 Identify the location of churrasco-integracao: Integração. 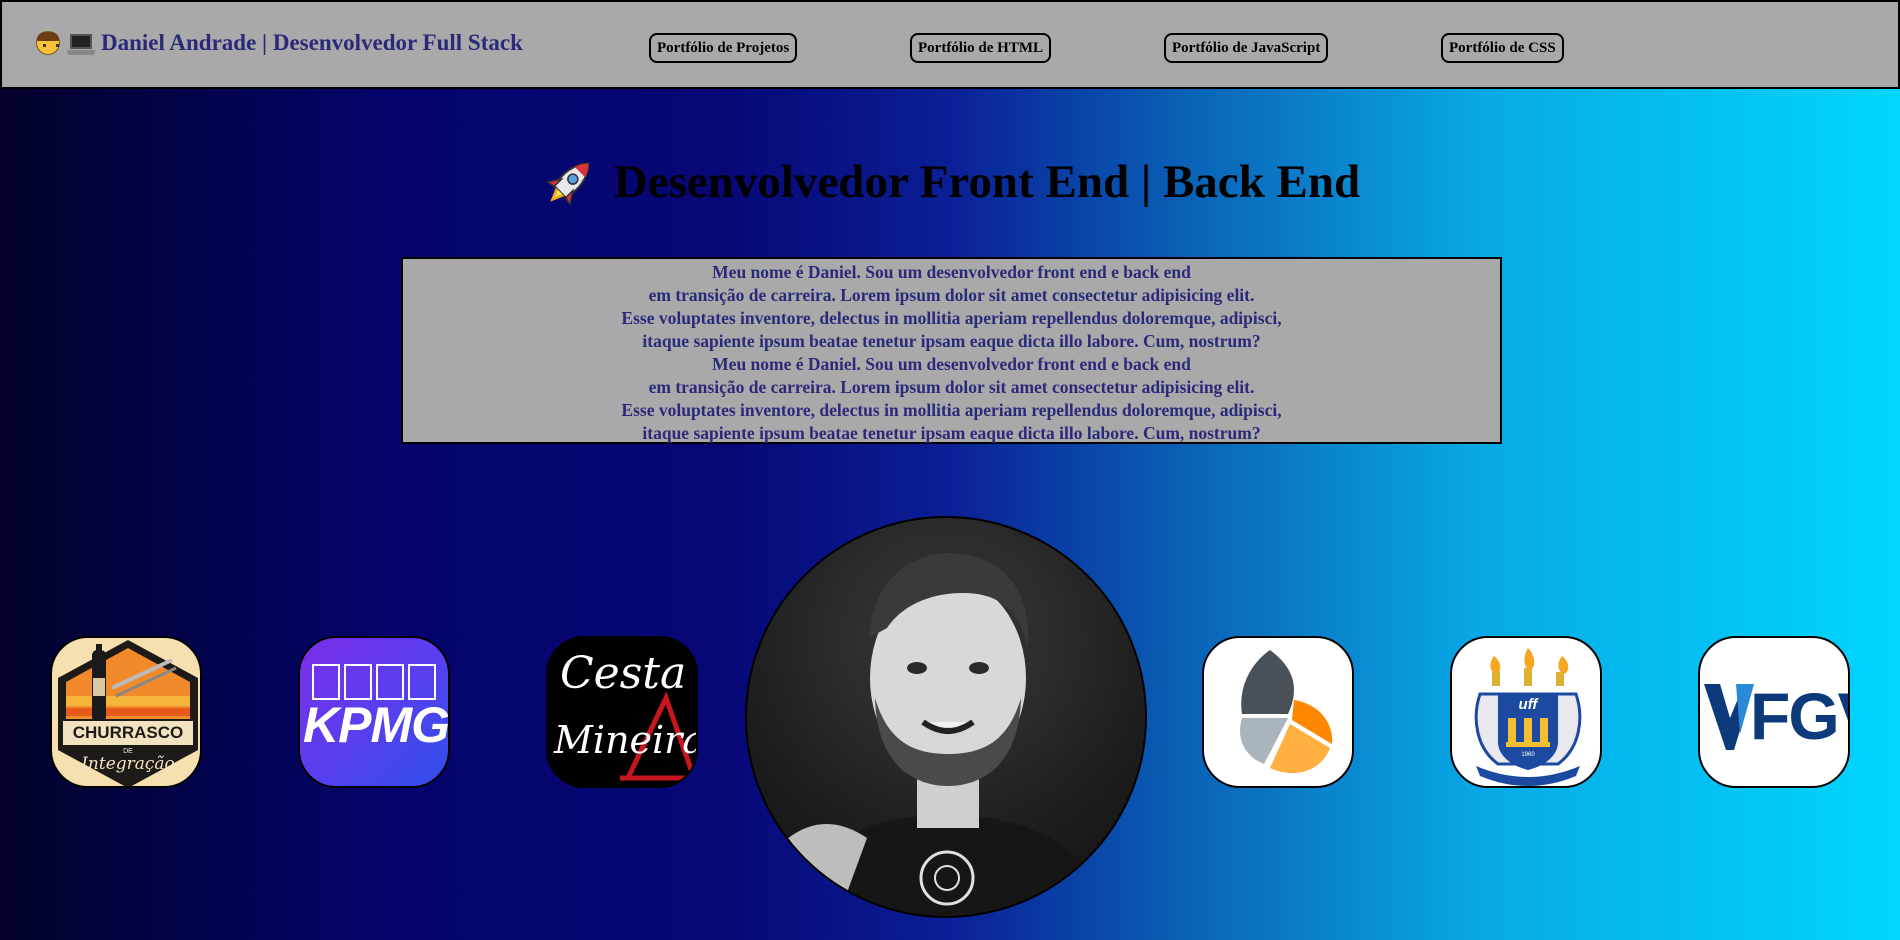
(128, 764).